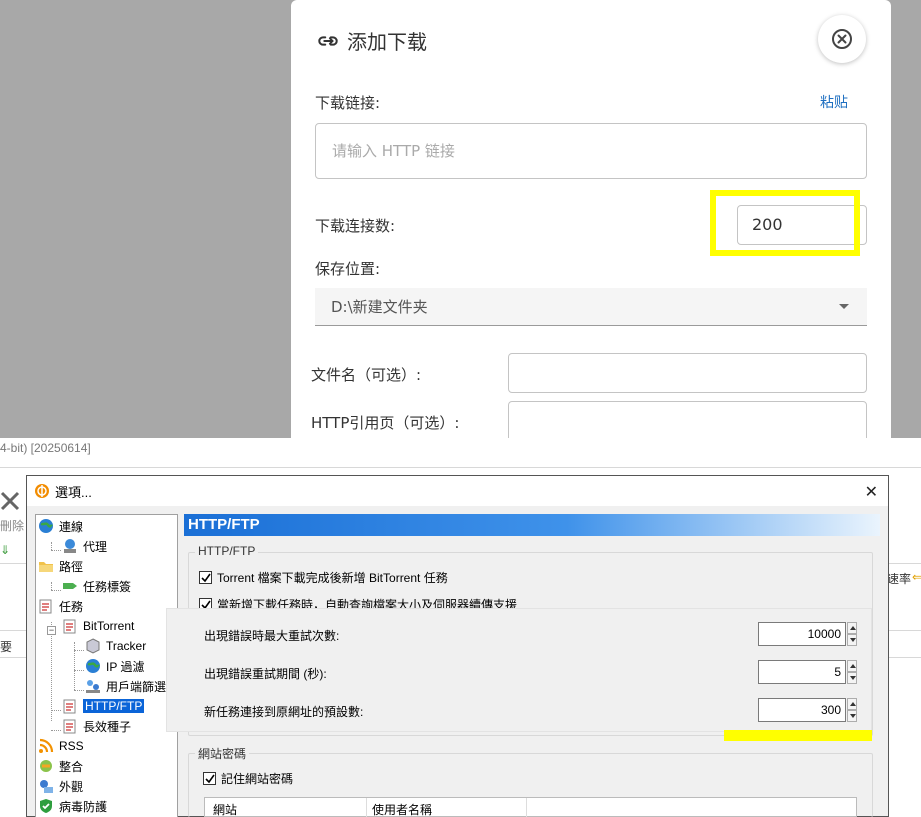  Describe the element at coordinates (687, 419) in the screenshot. I see `referer-input` at that location.